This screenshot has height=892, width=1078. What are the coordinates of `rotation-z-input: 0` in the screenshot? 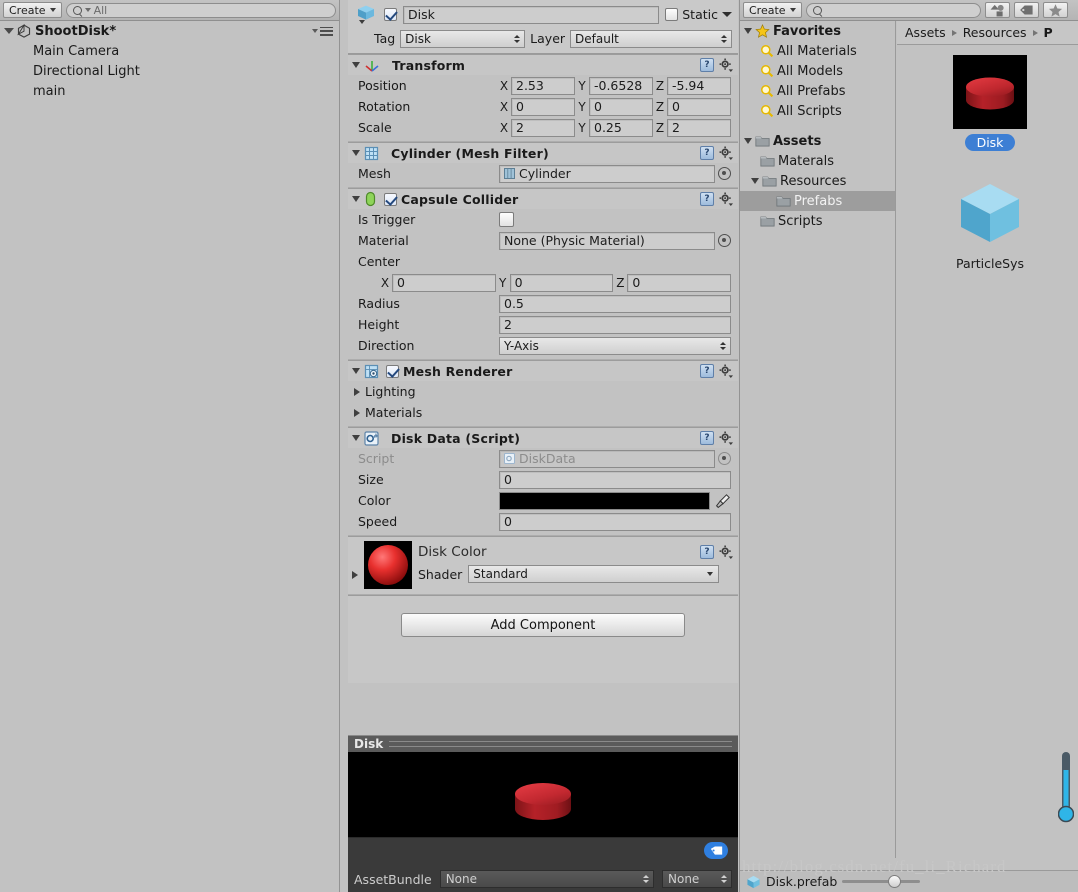 It's located at (699, 106).